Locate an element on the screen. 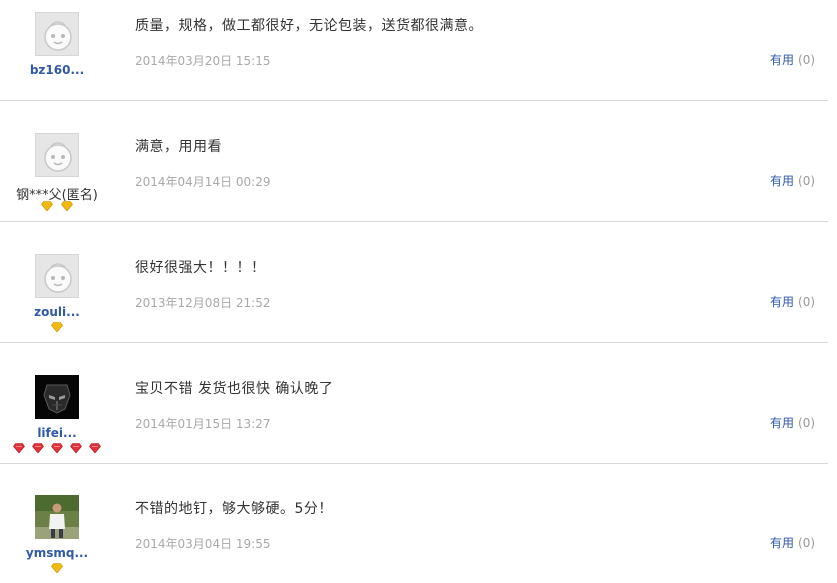 The height and width of the screenshot is (583, 837). review-text: 宝贝不错 发货也很快 确认晚了 is located at coordinates (234, 389).